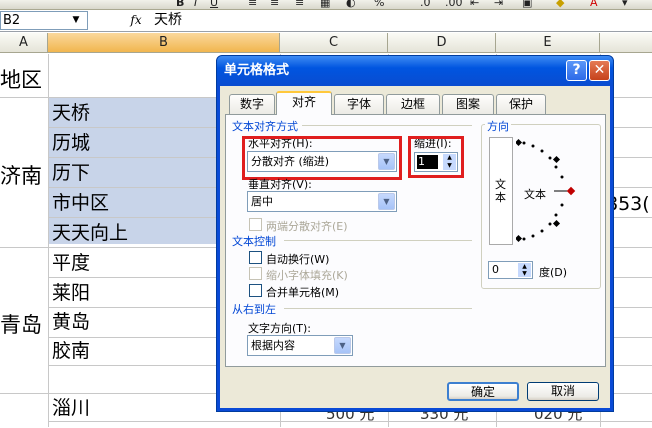  I want to click on increase-indent-icon: ⇥, so click(498, 4).